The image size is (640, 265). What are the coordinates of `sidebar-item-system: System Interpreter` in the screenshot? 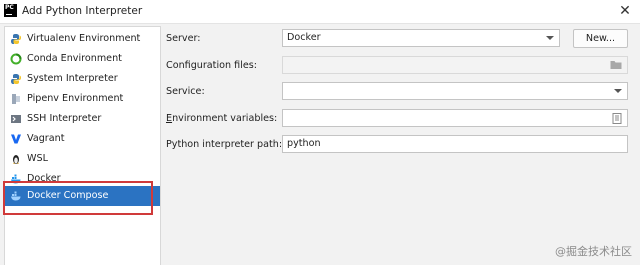 It's located at (82, 79).